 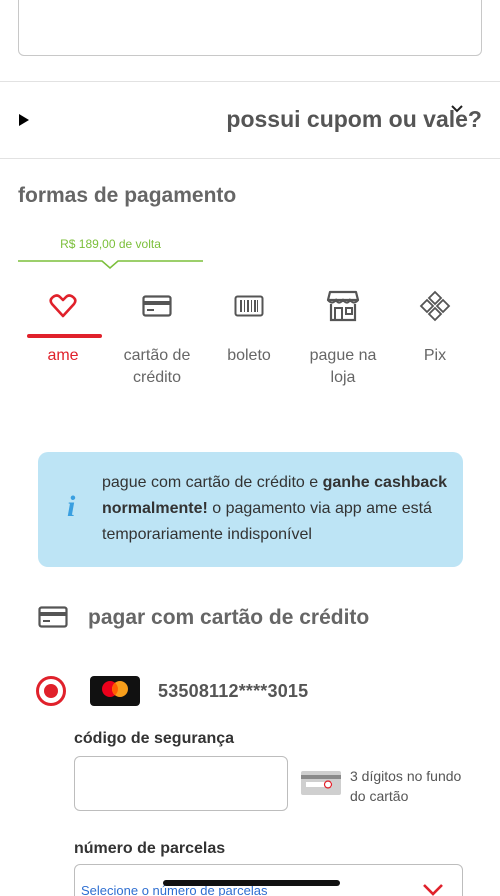 I want to click on installments-label: número de parcelas, so click(x=150, y=848).